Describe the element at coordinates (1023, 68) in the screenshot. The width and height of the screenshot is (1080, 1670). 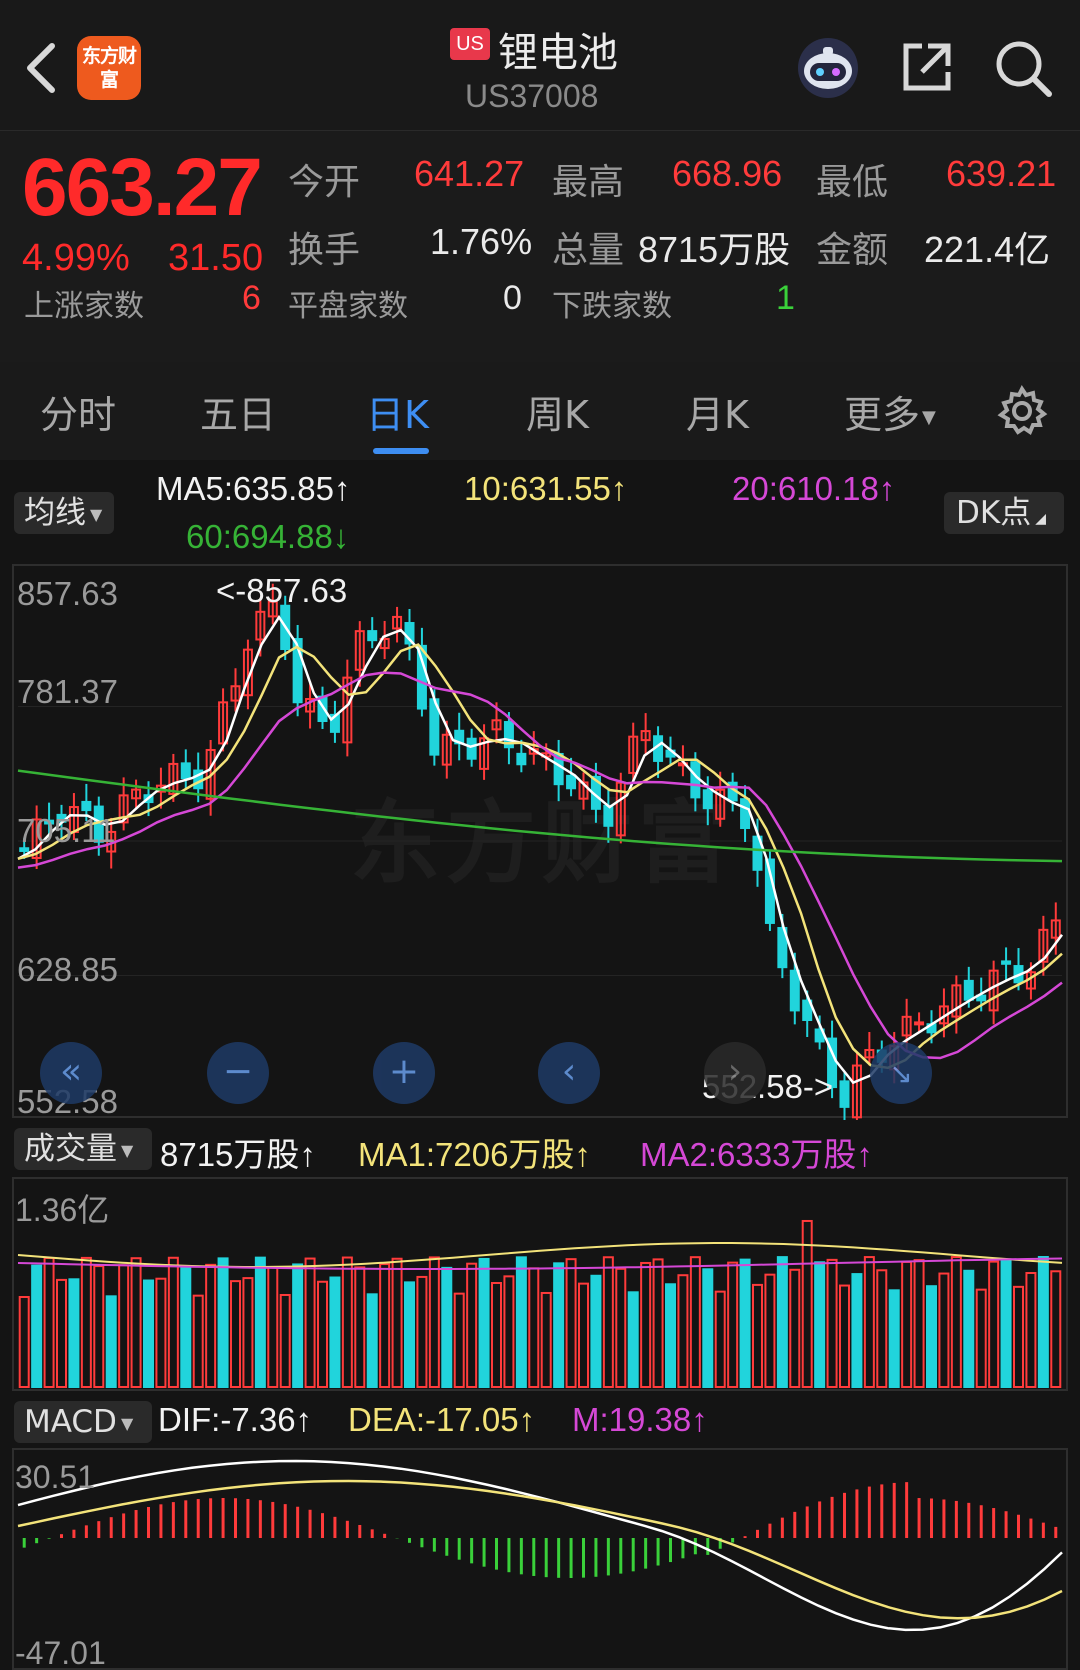
I see `search-icon` at that location.